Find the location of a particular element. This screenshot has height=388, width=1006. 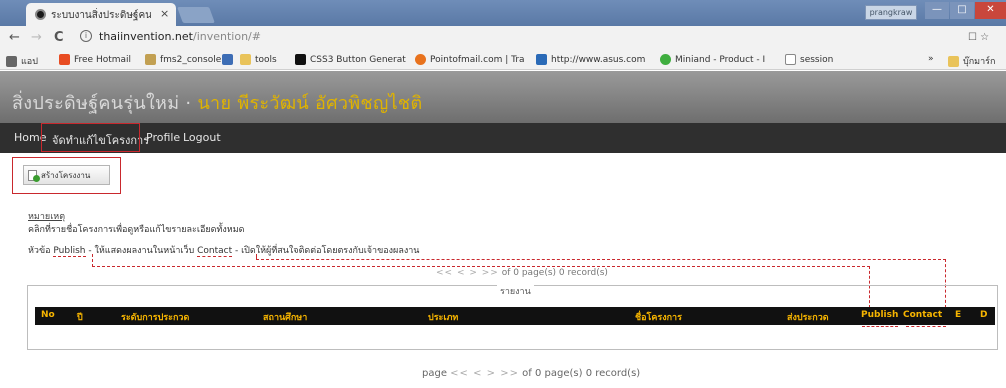

tab-title: ระบบงานสิ่งประดิษฐ์คนรุ่นใ is located at coordinates (101, 15).